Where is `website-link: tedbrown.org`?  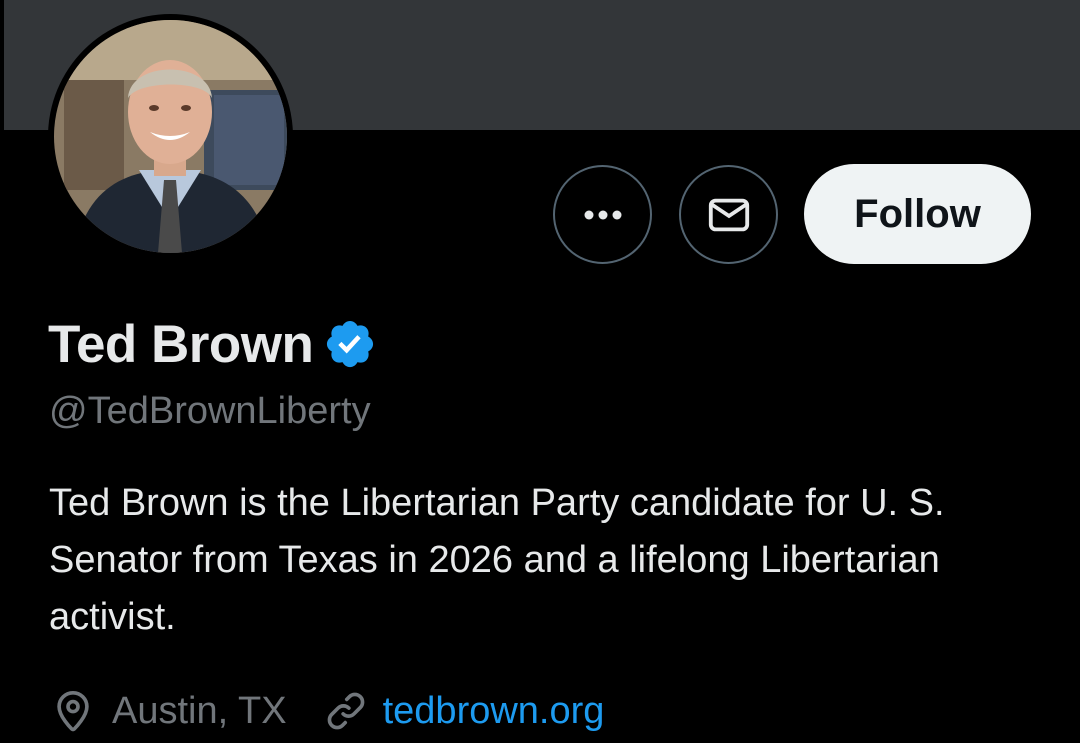 website-link: tedbrown.org is located at coordinates (494, 711).